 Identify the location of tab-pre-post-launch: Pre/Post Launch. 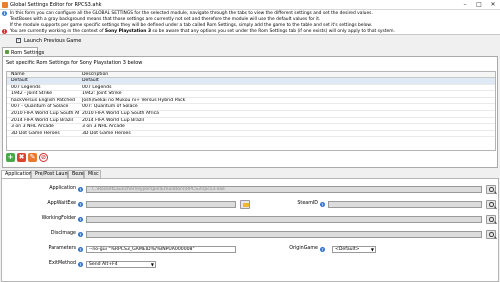
(52, 174).